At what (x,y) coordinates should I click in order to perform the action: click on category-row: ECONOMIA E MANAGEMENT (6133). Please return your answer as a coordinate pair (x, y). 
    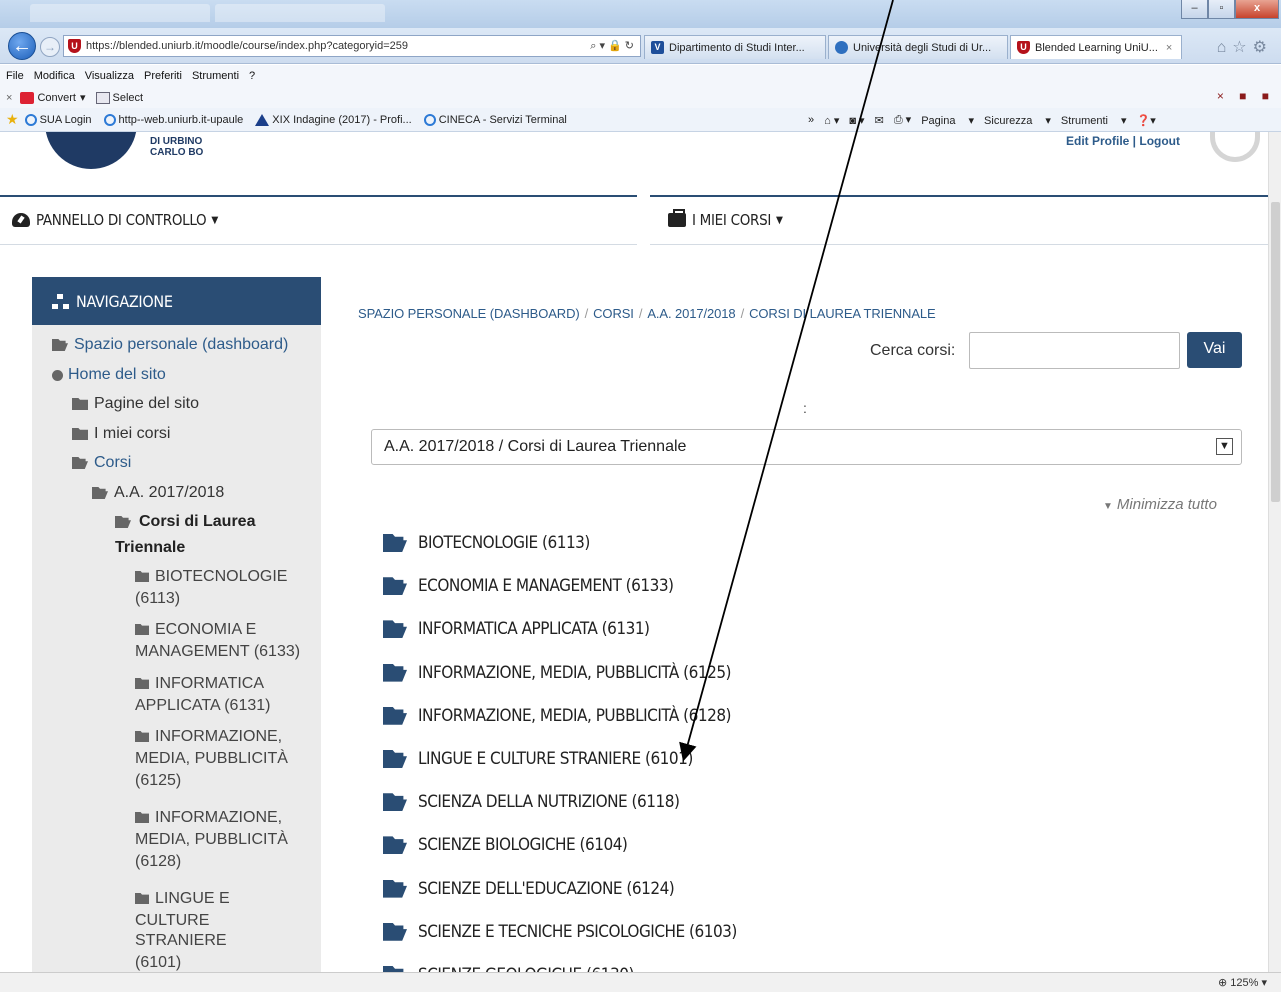
    Looking at the image, I should click on (528, 586).